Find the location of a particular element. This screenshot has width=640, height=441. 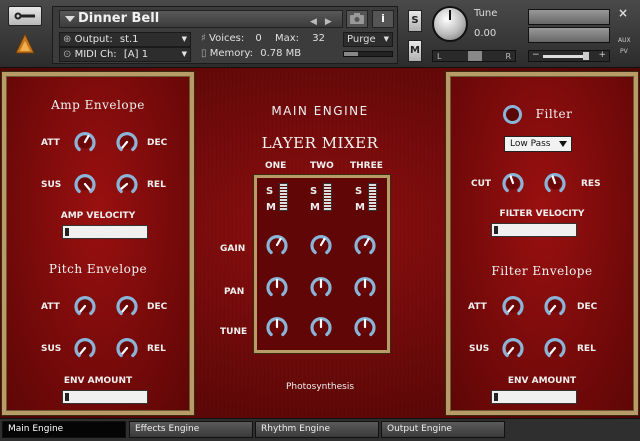

purge-slider is located at coordinates (368, 54).